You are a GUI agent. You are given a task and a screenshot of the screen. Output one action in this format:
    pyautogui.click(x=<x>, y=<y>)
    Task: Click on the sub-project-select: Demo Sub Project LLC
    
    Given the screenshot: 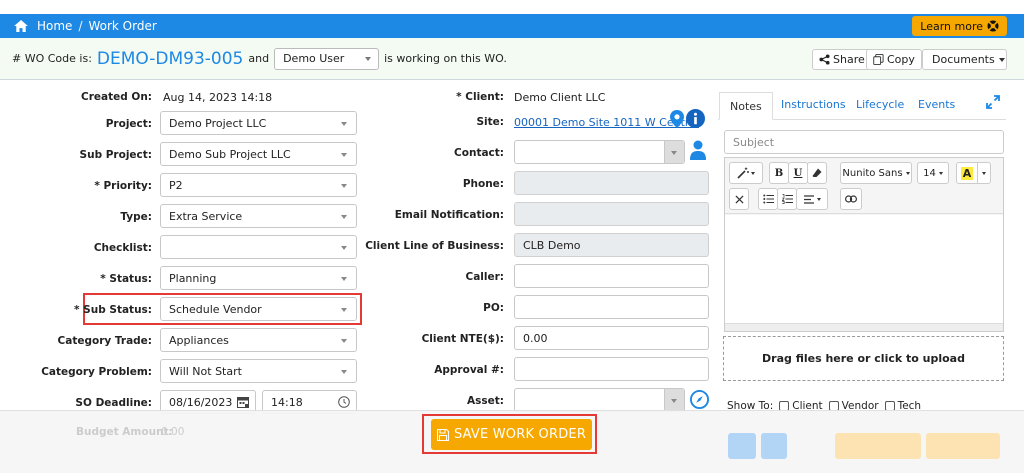 What is the action you would take?
    pyautogui.click(x=258, y=154)
    